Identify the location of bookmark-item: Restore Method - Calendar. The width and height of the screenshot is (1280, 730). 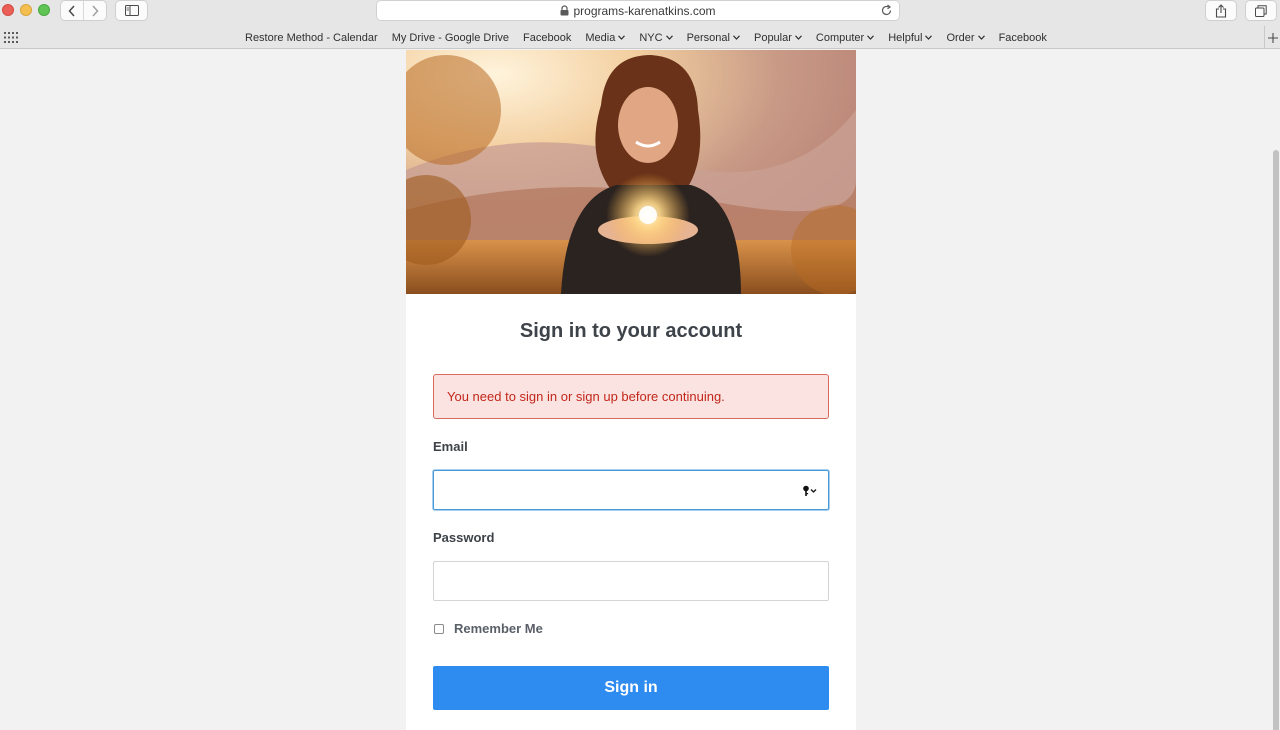
(311, 38).